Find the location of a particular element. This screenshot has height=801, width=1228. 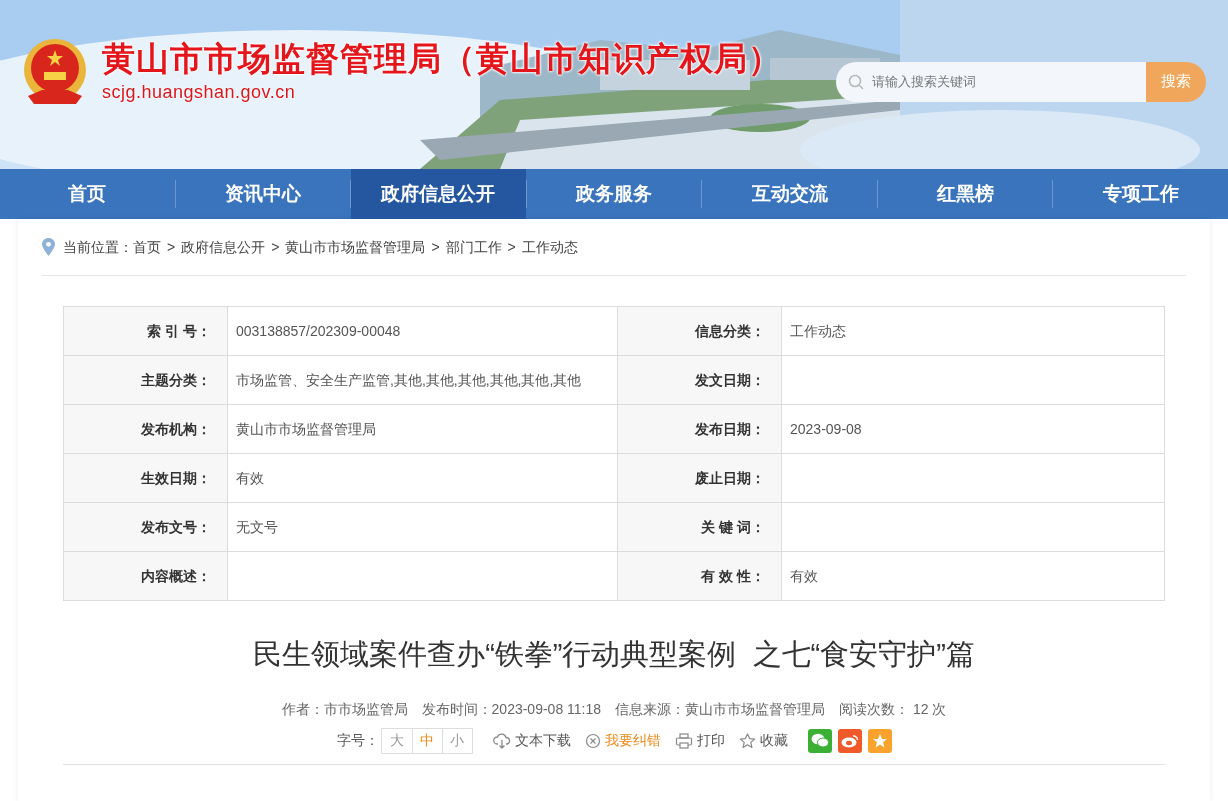

meta-text: 信息来源：黄山市市场监督管理局 is located at coordinates (720, 709).